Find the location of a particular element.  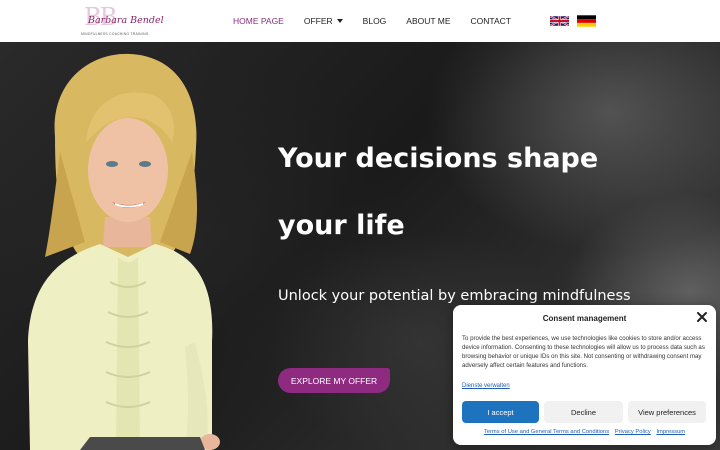

nav-blog-label: BLOG is located at coordinates (374, 21).